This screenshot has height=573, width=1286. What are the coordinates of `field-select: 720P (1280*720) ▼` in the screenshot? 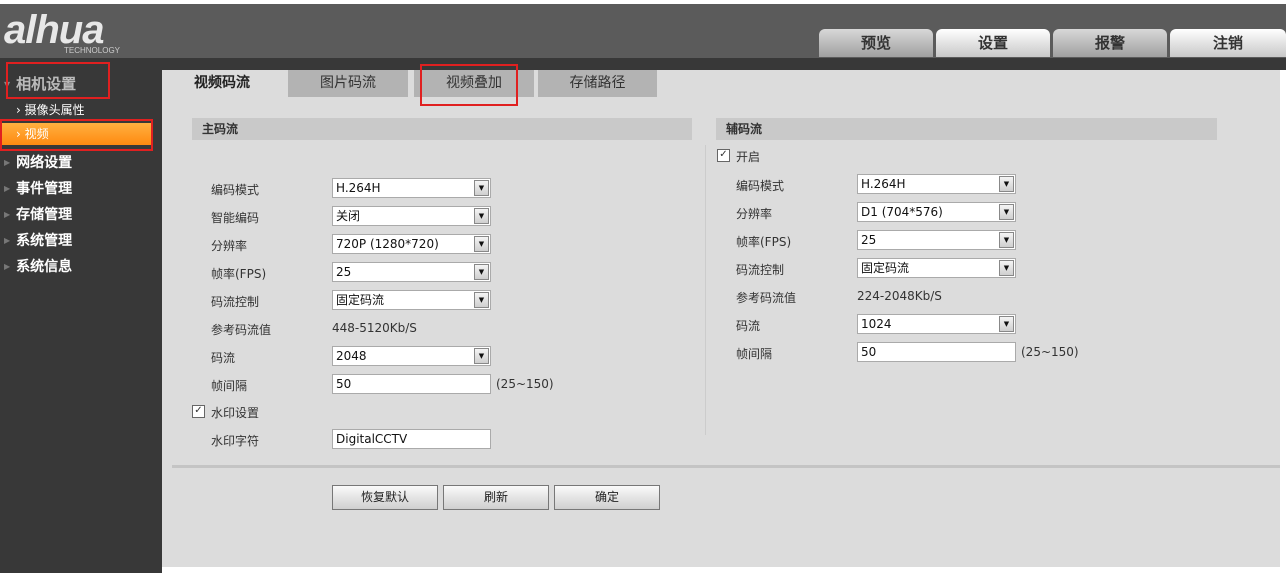 It's located at (411, 244).